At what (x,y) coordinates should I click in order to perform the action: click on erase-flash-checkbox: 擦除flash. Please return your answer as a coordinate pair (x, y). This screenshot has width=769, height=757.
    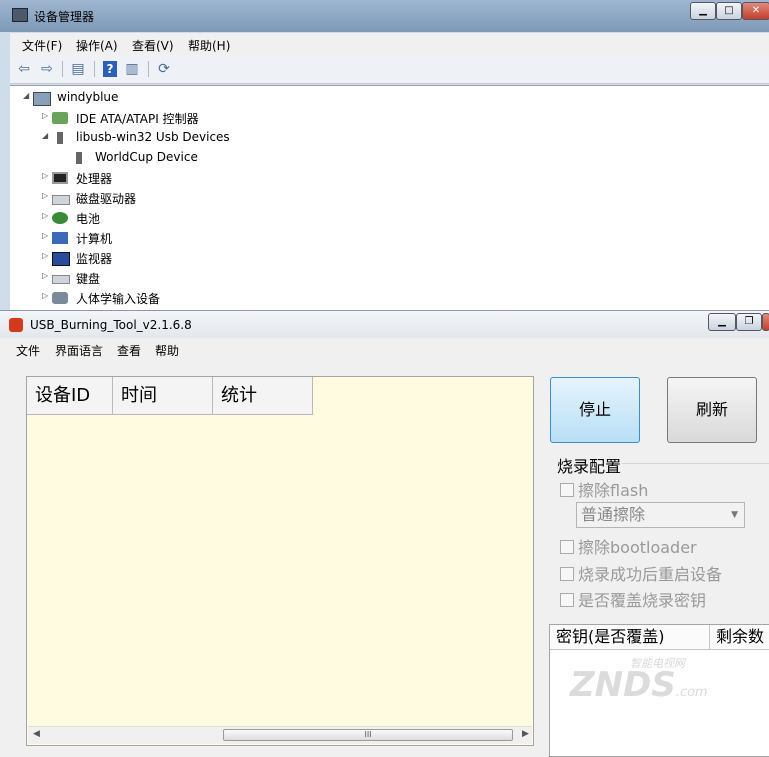
    Looking at the image, I should click on (604, 489).